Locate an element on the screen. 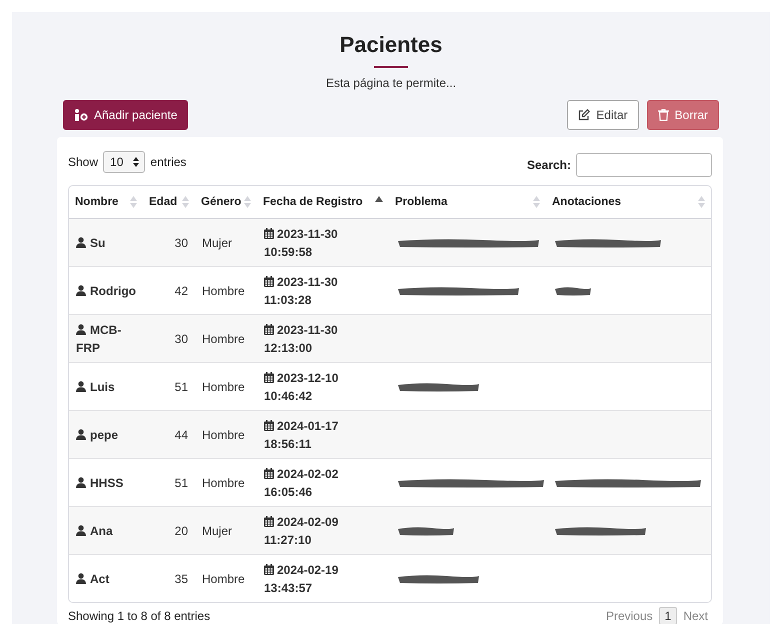 The width and height of the screenshot is (774, 624). patient-name: Ana is located at coordinates (94, 531).